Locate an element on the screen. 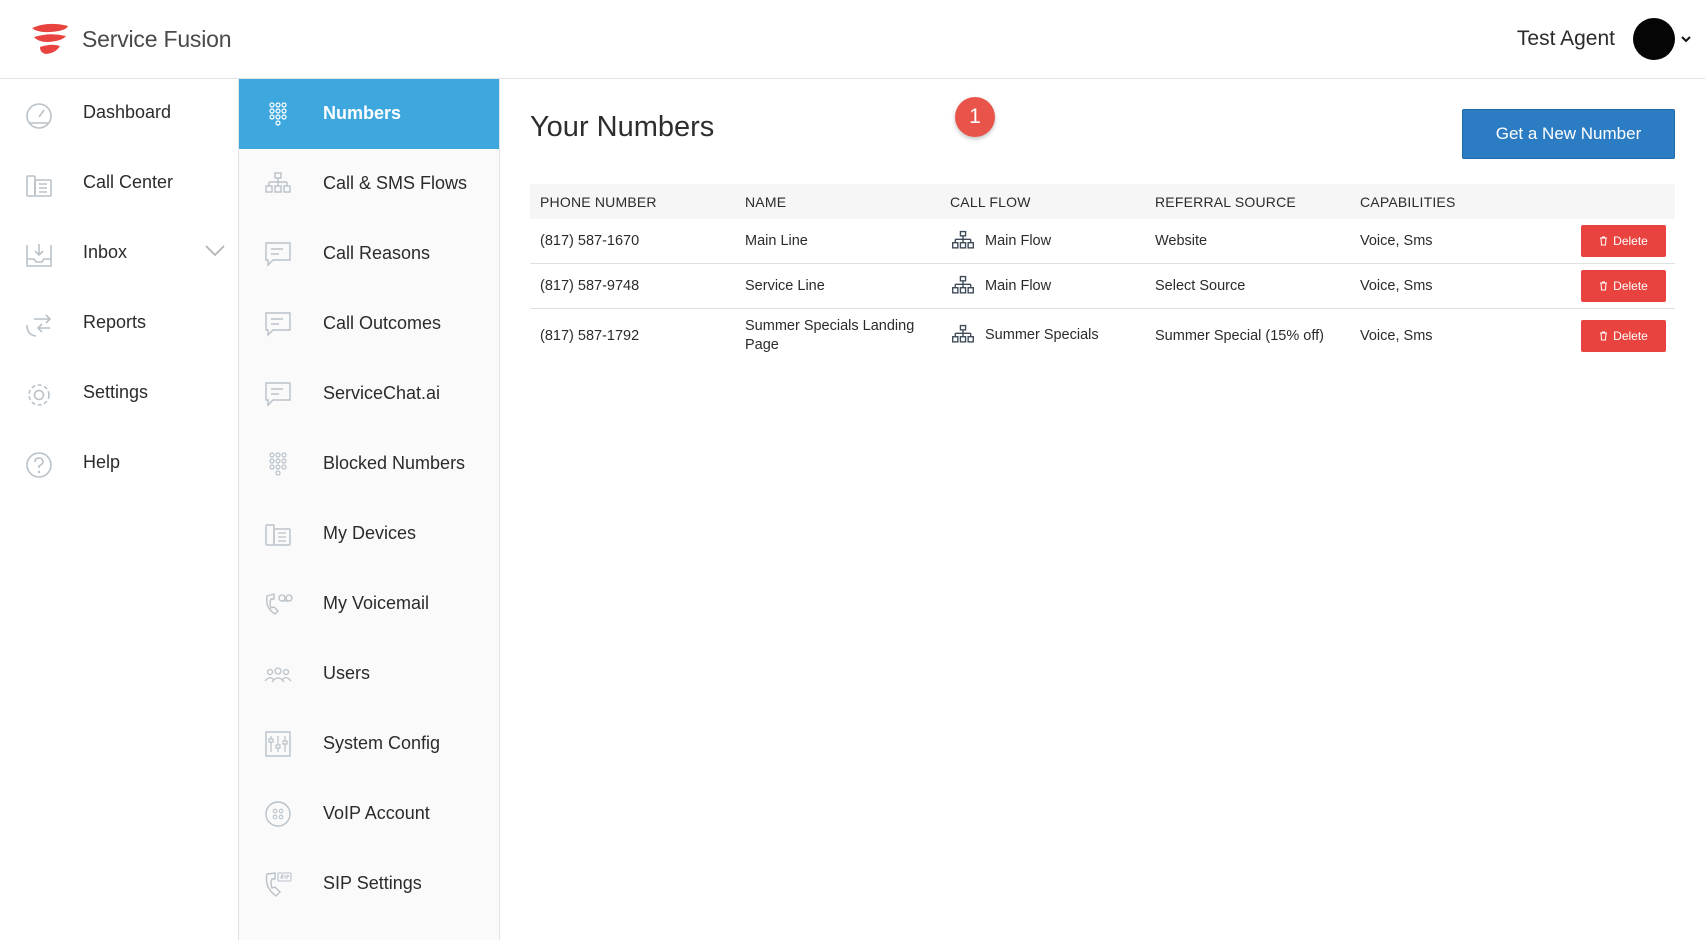 The height and width of the screenshot is (940, 1705). sidebar-item-reports: Reports is located at coordinates (119, 324).